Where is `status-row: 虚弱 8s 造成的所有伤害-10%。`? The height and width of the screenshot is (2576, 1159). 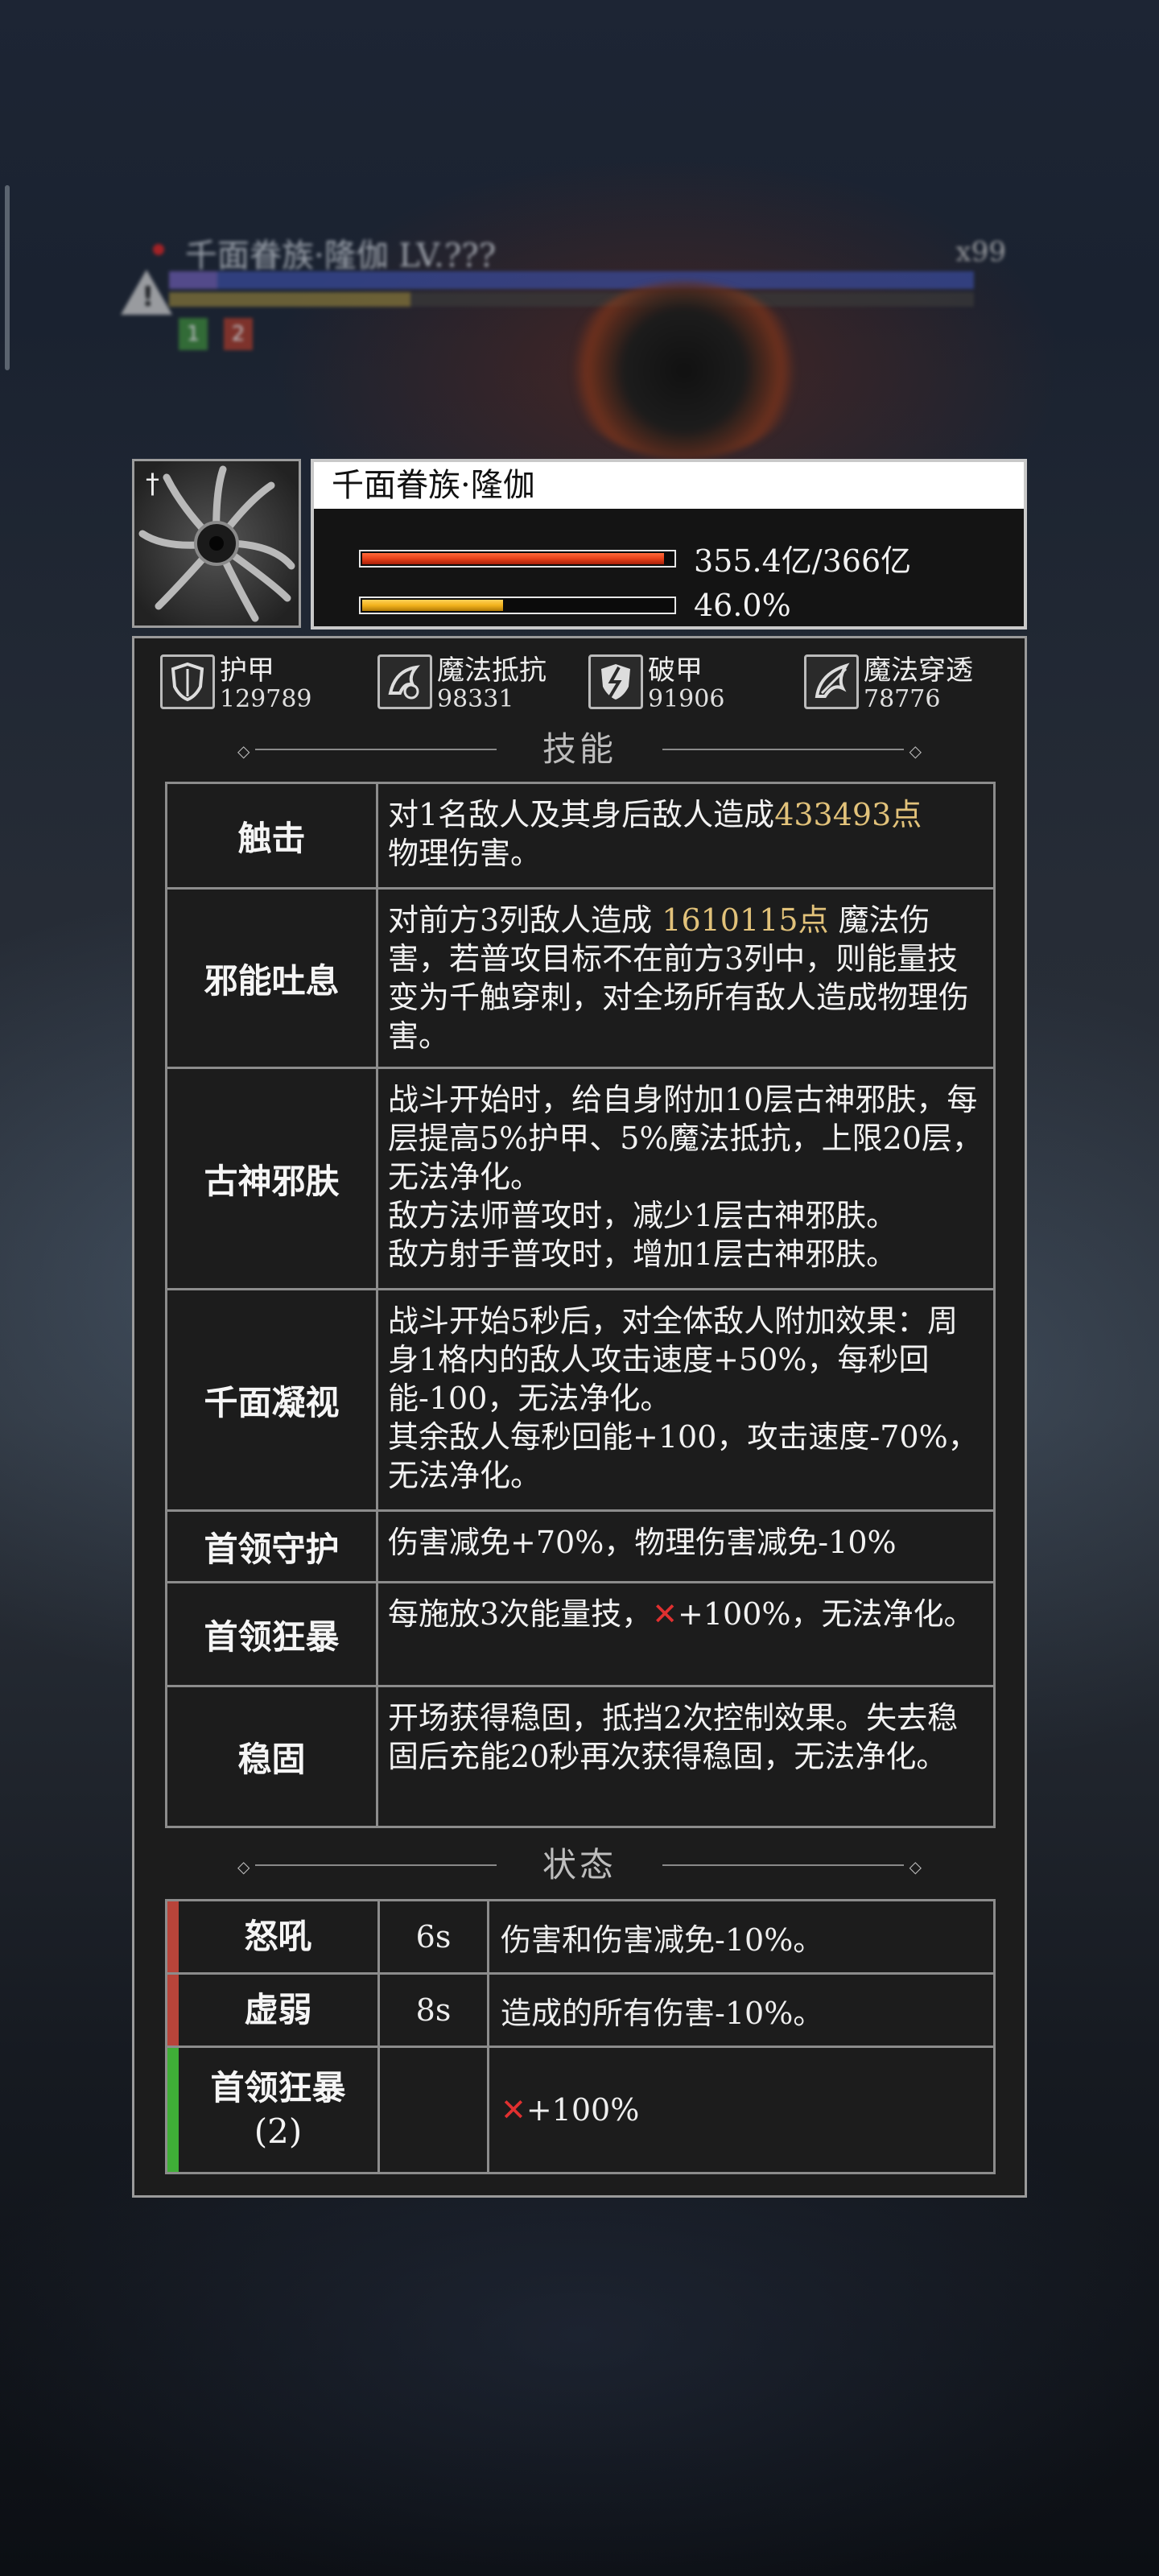
status-row: 虚弱 8s 造成的所有伤害-10%。 is located at coordinates (580, 2012).